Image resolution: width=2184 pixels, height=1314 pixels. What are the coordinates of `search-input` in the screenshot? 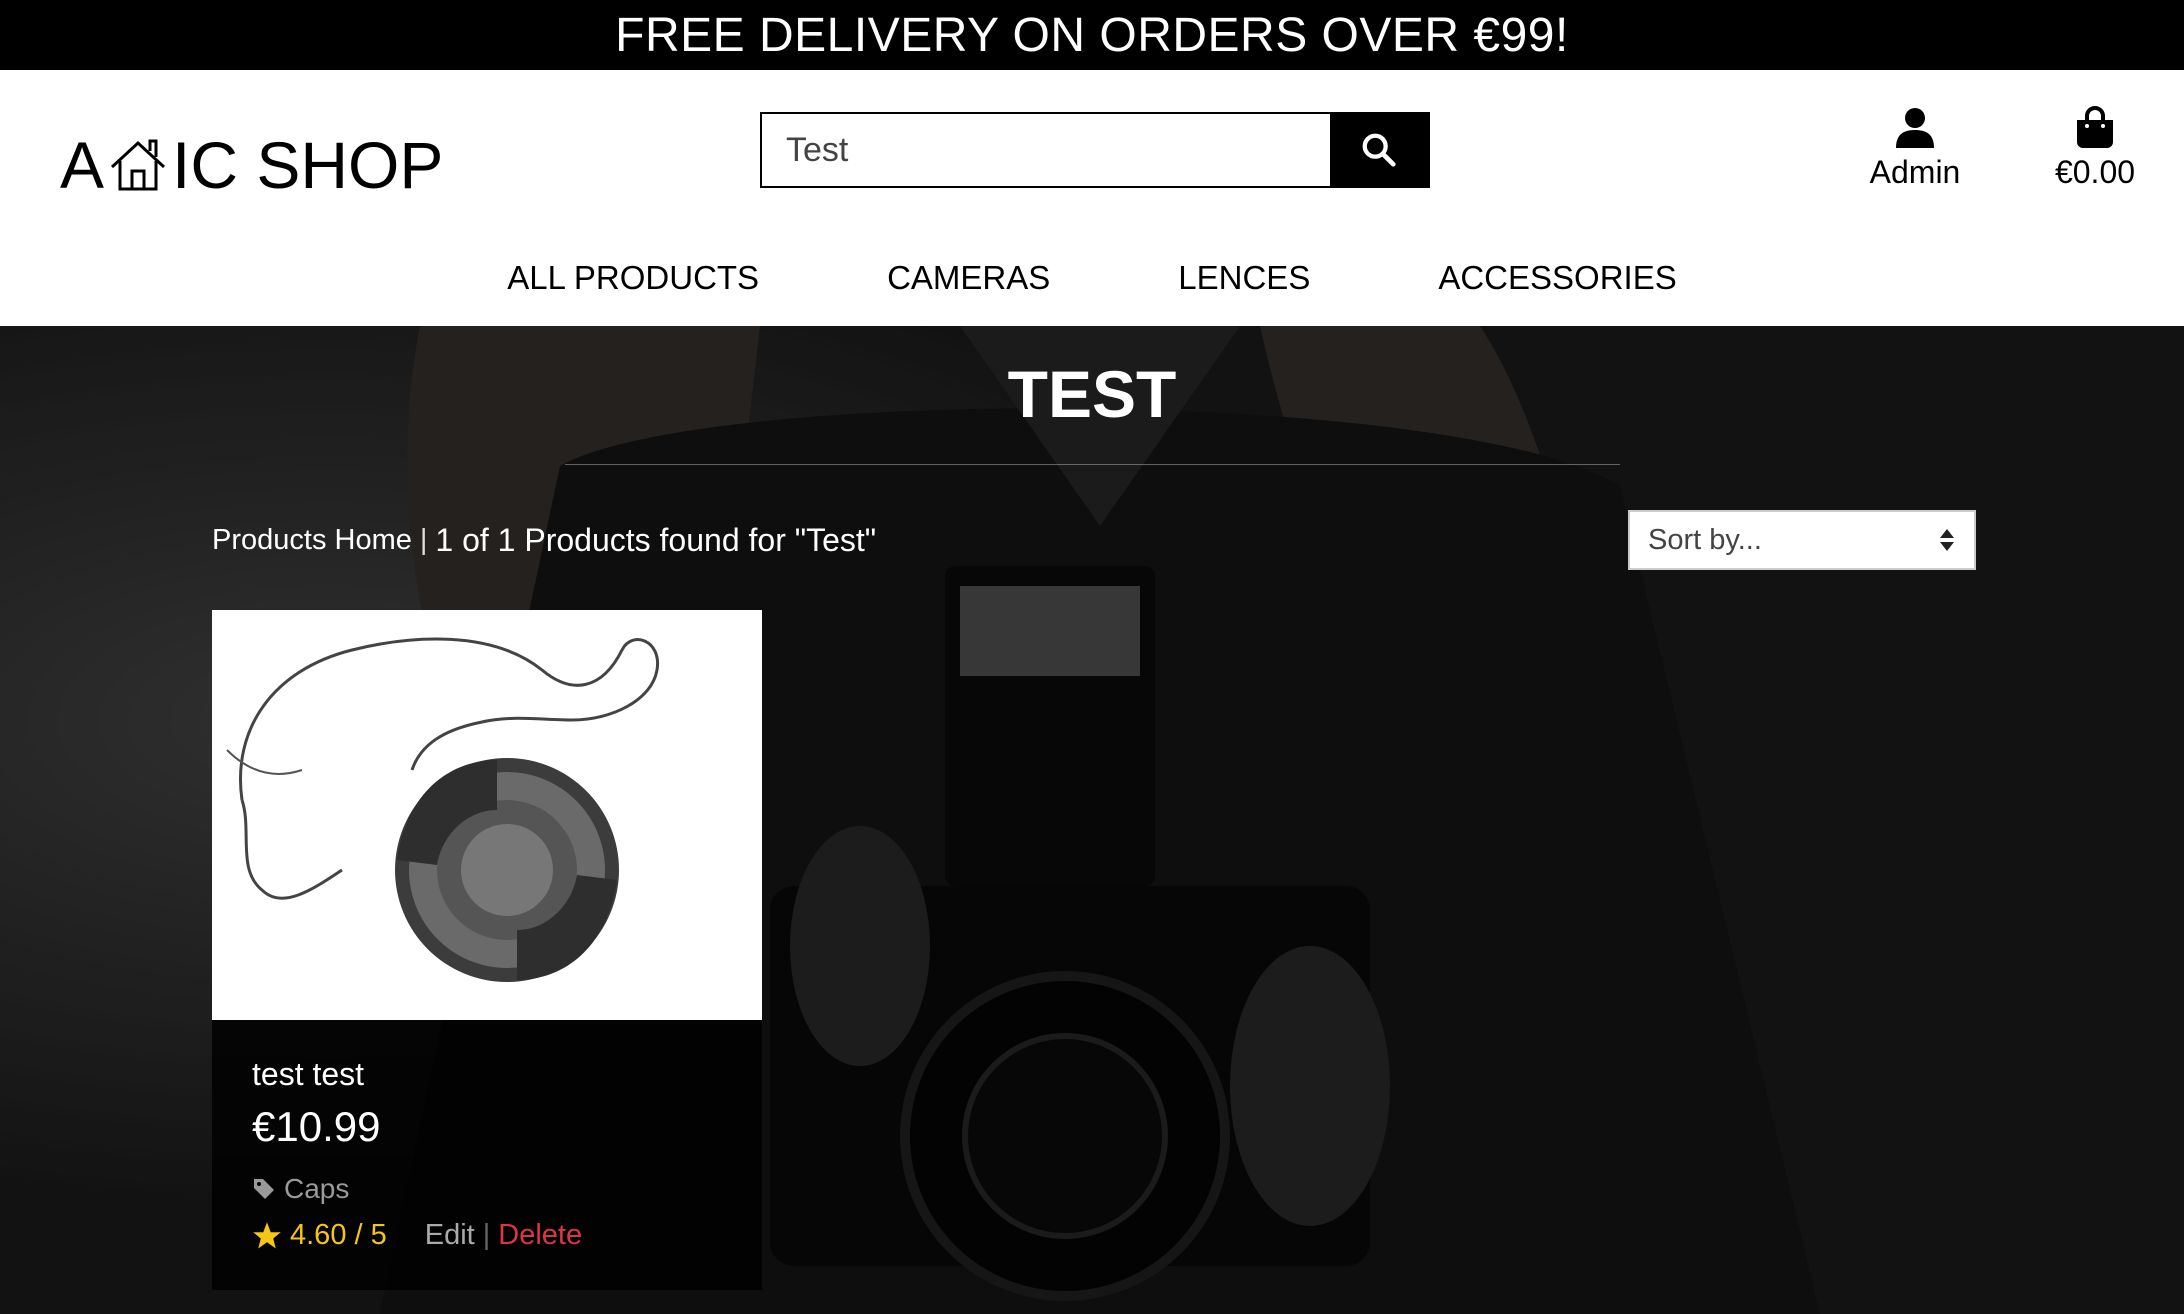 It's located at (1046, 150).